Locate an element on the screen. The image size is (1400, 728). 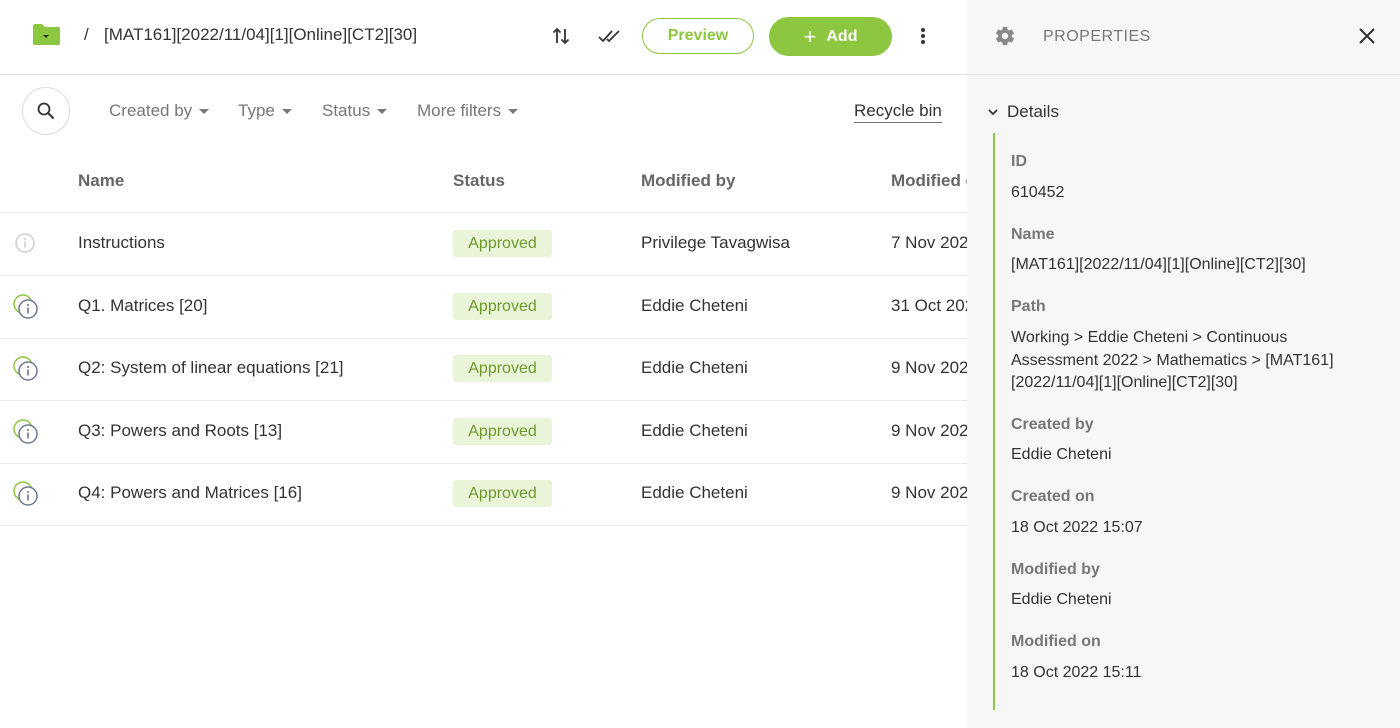
prop-label-id: ID is located at coordinates (1019, 161).